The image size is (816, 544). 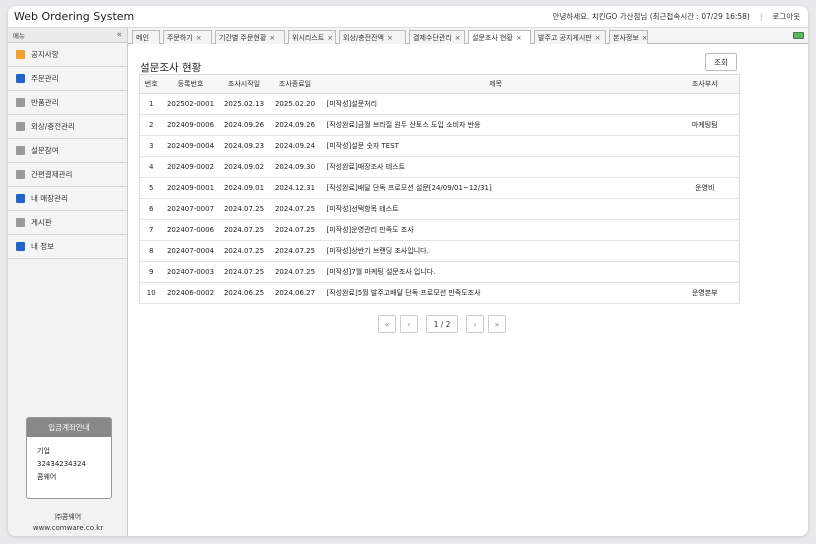 What do you see at coordinates (495, 84) in the screenshot?
I see `column-header: 제목` at bounding box center [495, 84].